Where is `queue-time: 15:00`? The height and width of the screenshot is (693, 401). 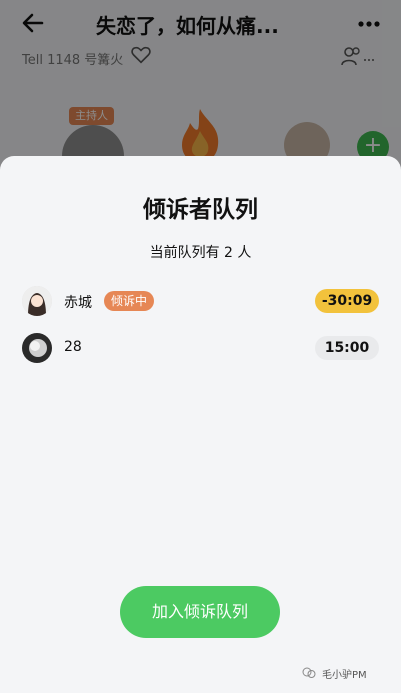 queue-time: 15:00 is located at coordinates (347, 348).